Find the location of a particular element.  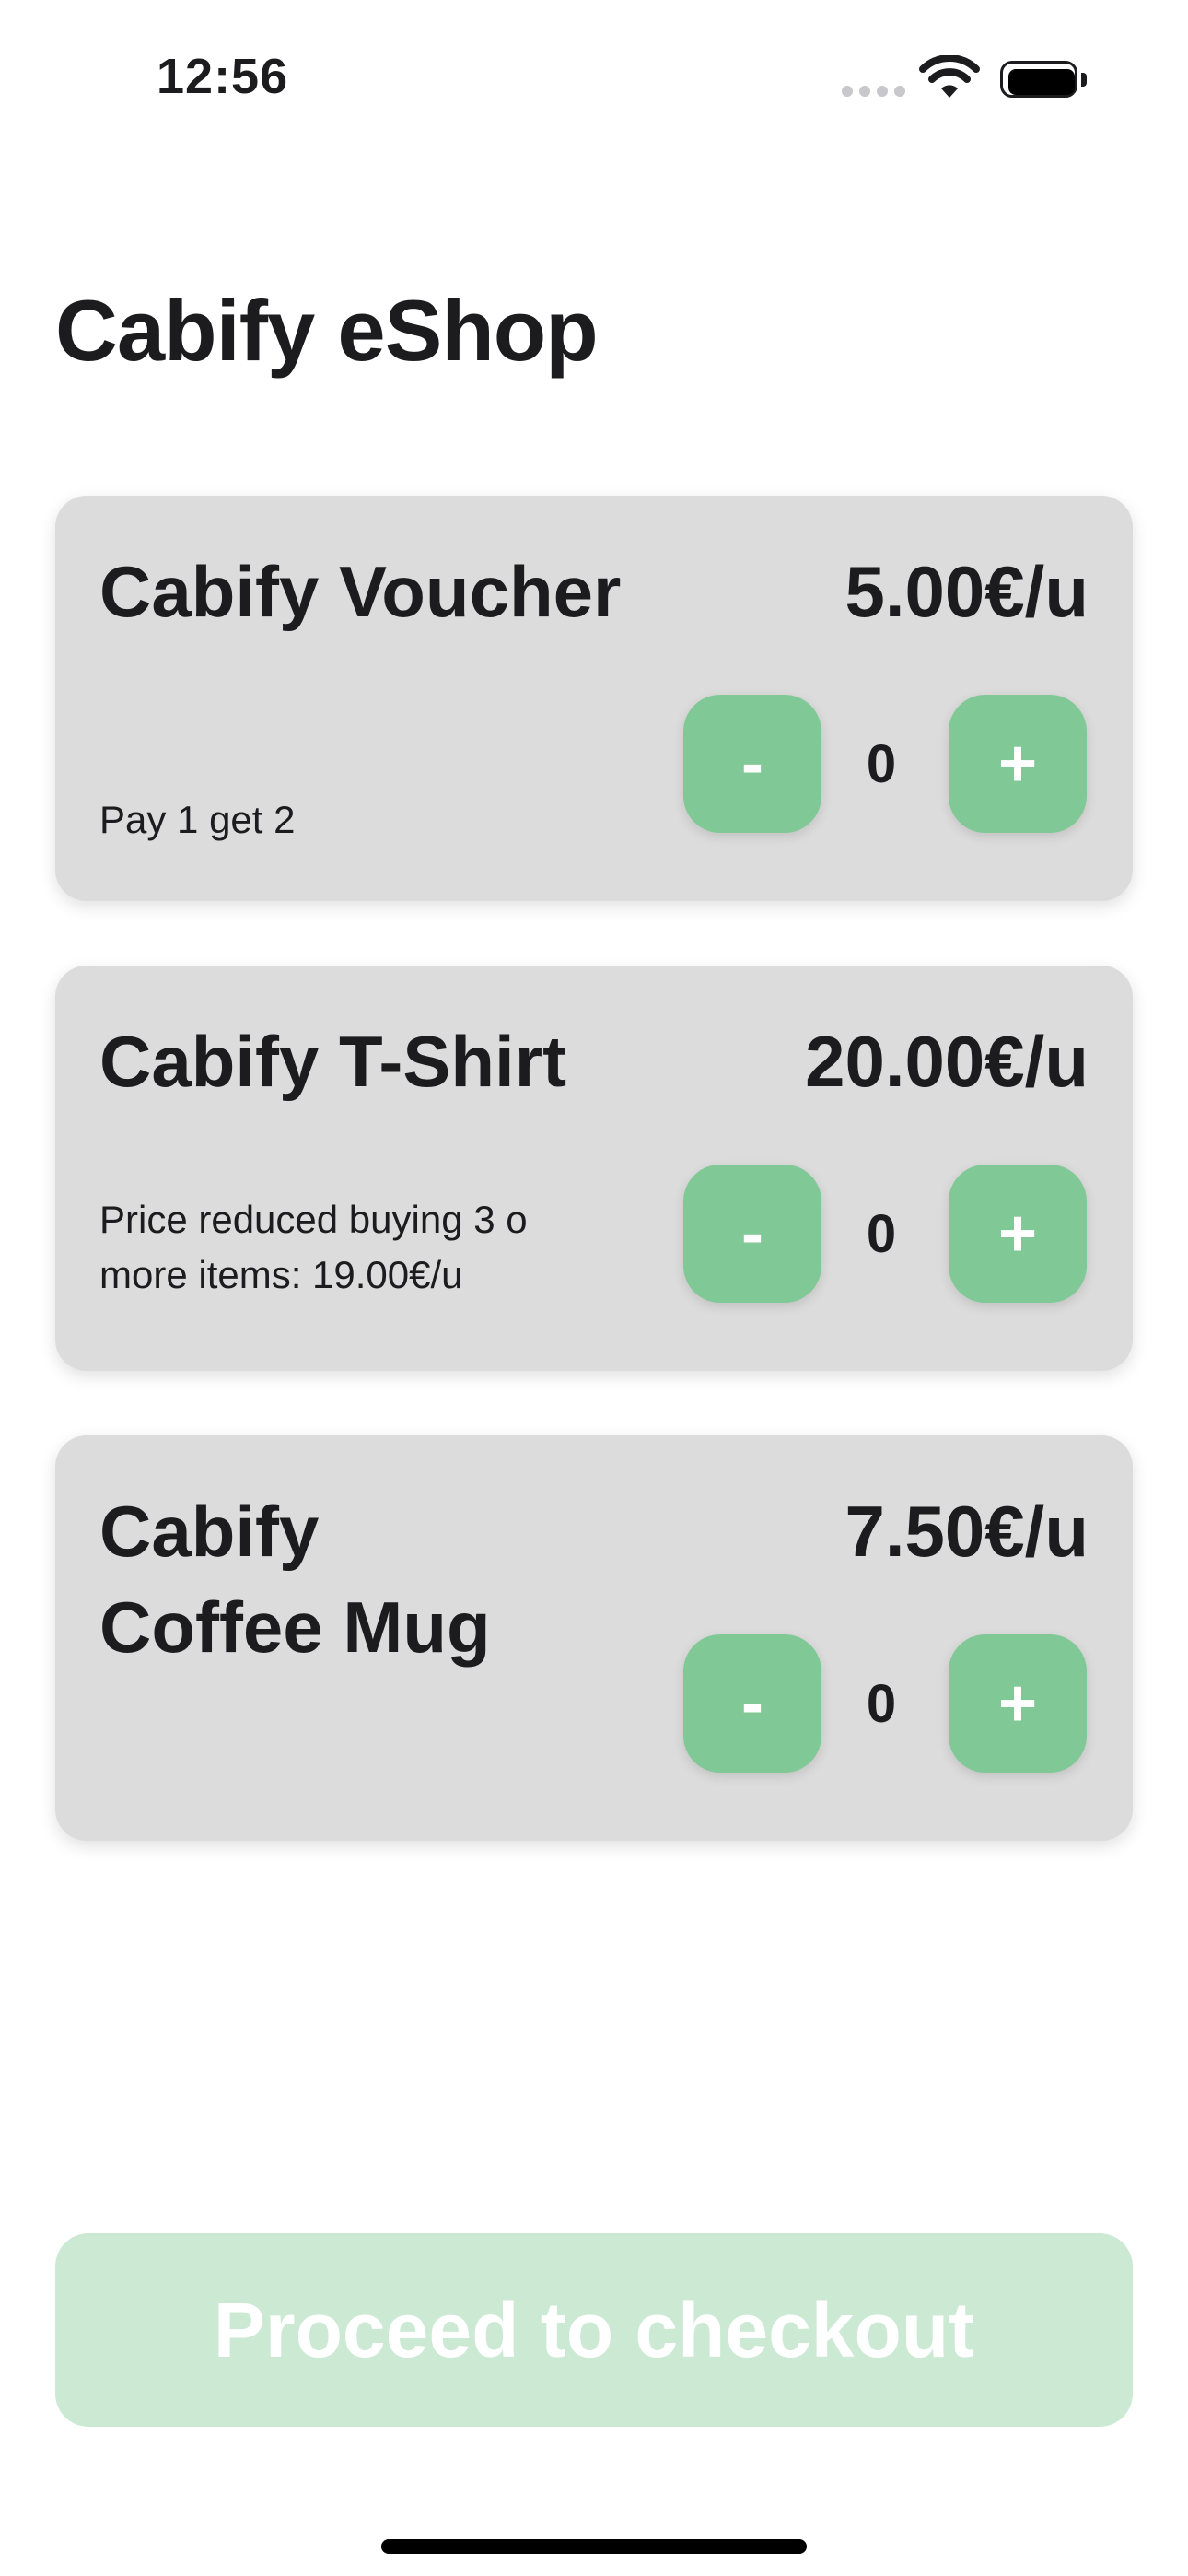

status-time: 12:56 is located at coordinates (223, 76).